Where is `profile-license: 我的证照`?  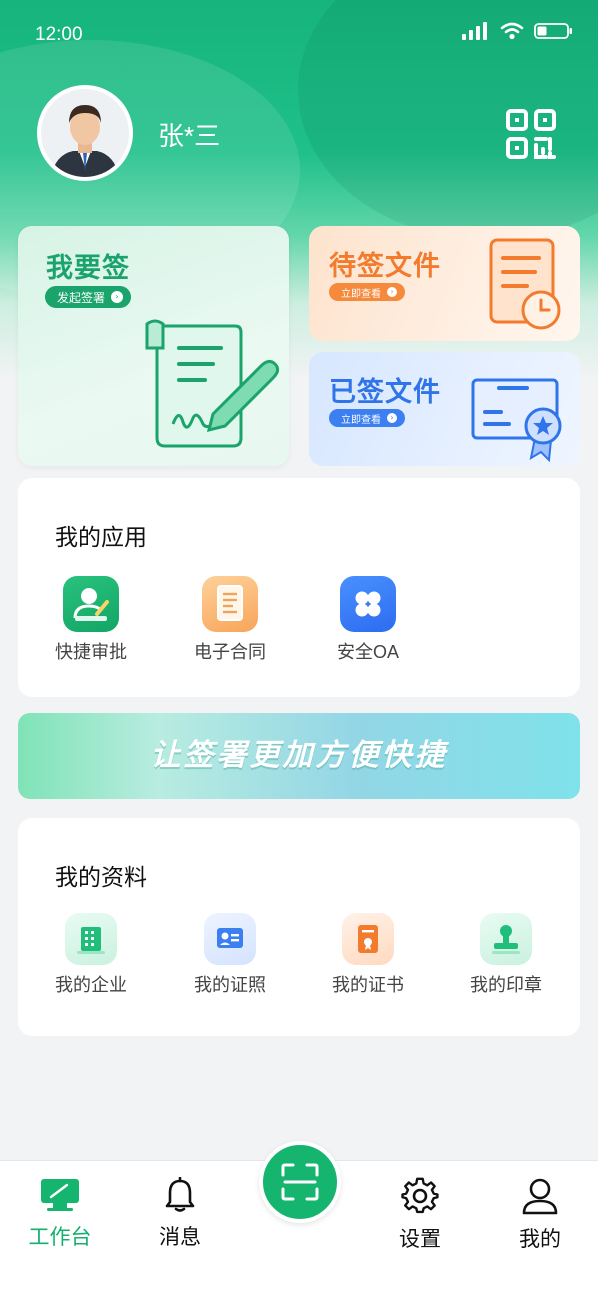 profile-license: 我的证照 is located at coordinates (230, 955).